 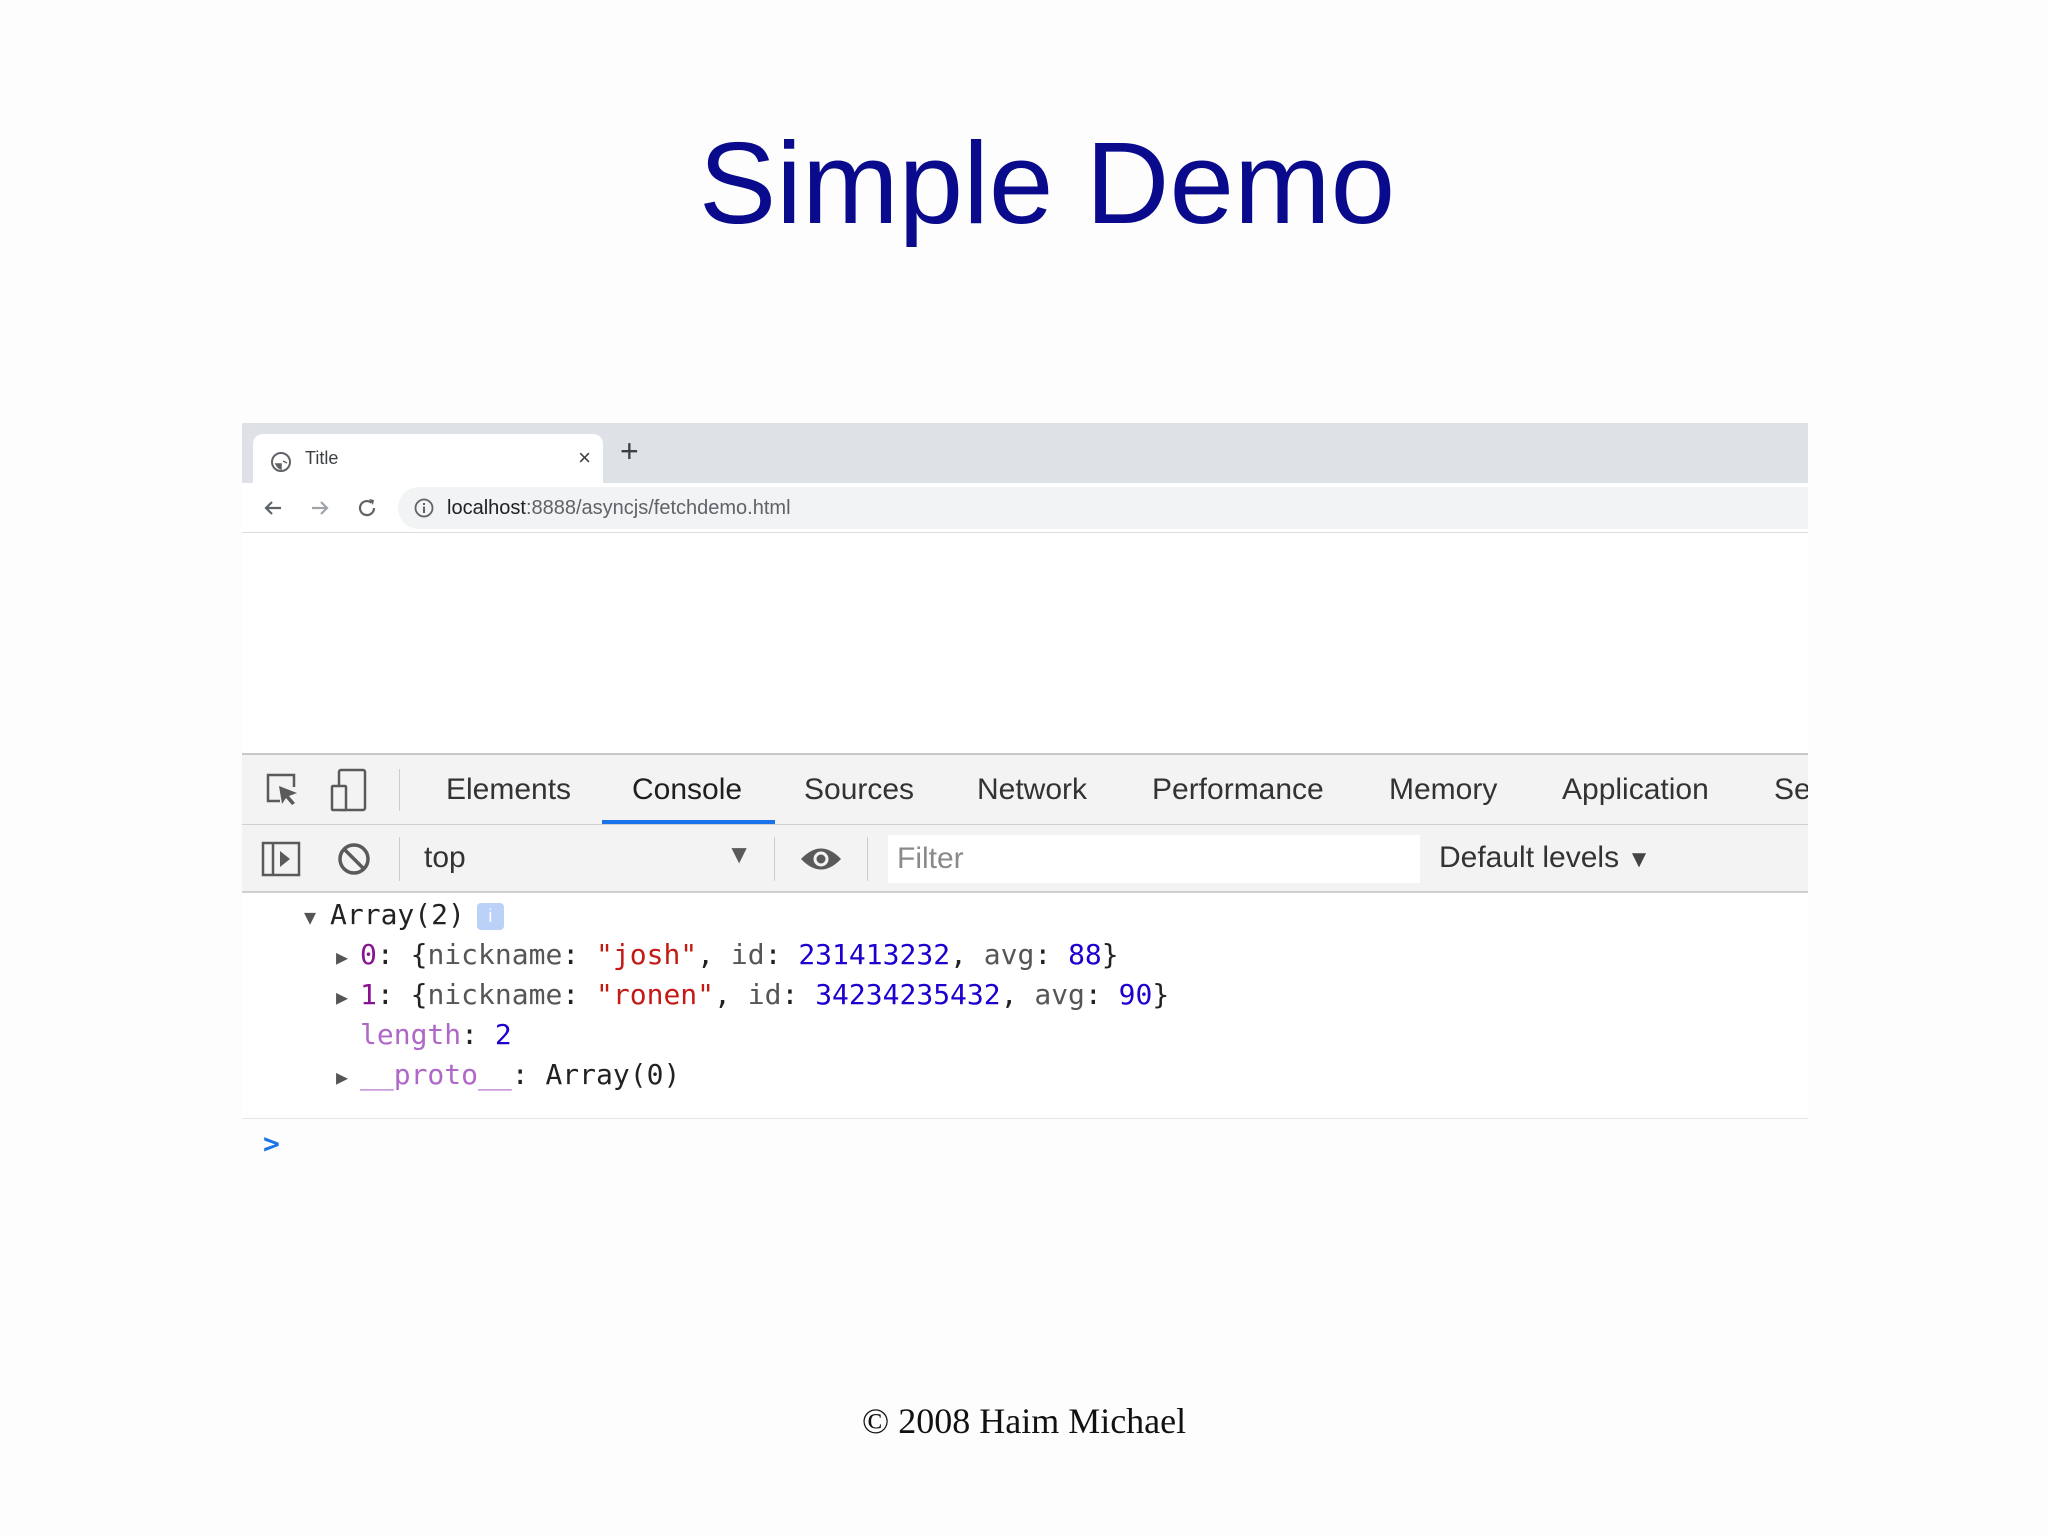 What do you see at coordinates (281, 462) in the screenshot?
I see `globe-icon` at bounding box center [281, 462].